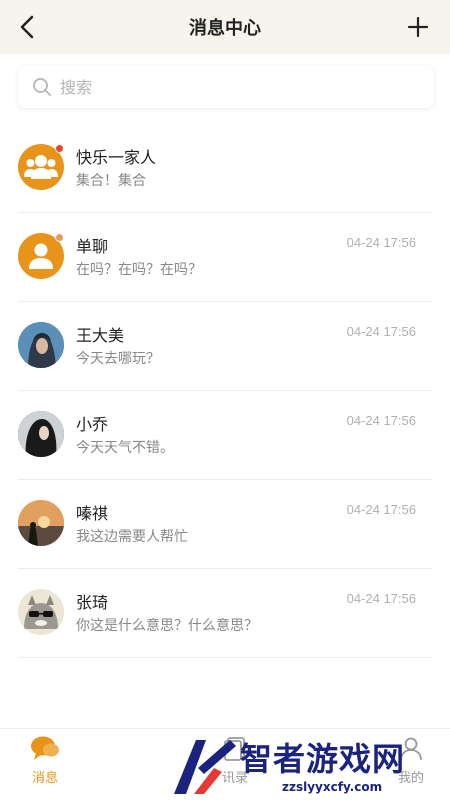 The image size is (450, 800). Describe the element at coordinates (118, 359) in the screenshot. I see `conversation-preview: 今天去哪玩？` at that location.